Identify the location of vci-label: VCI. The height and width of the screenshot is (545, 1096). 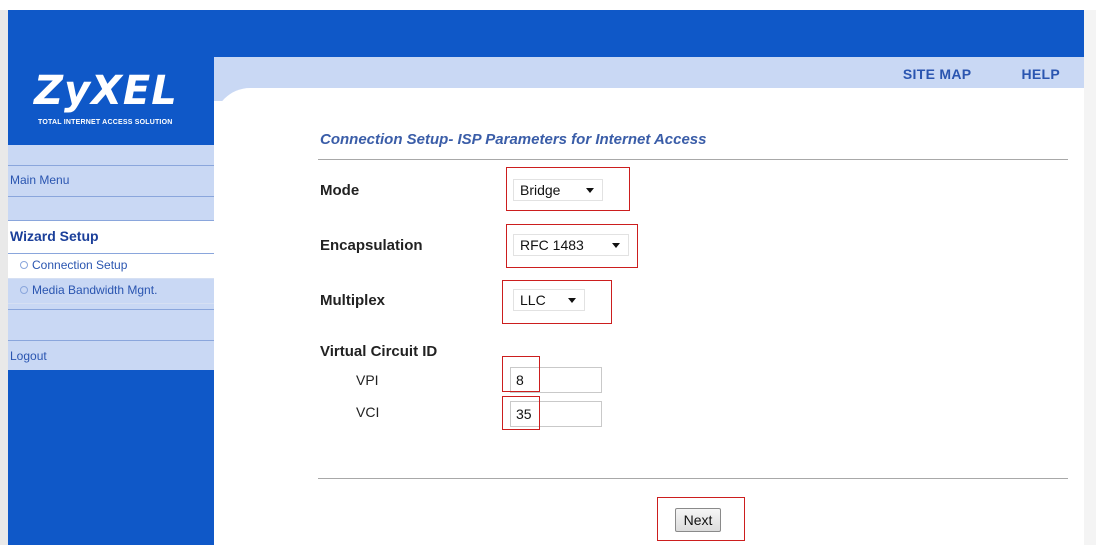
(368, 412).